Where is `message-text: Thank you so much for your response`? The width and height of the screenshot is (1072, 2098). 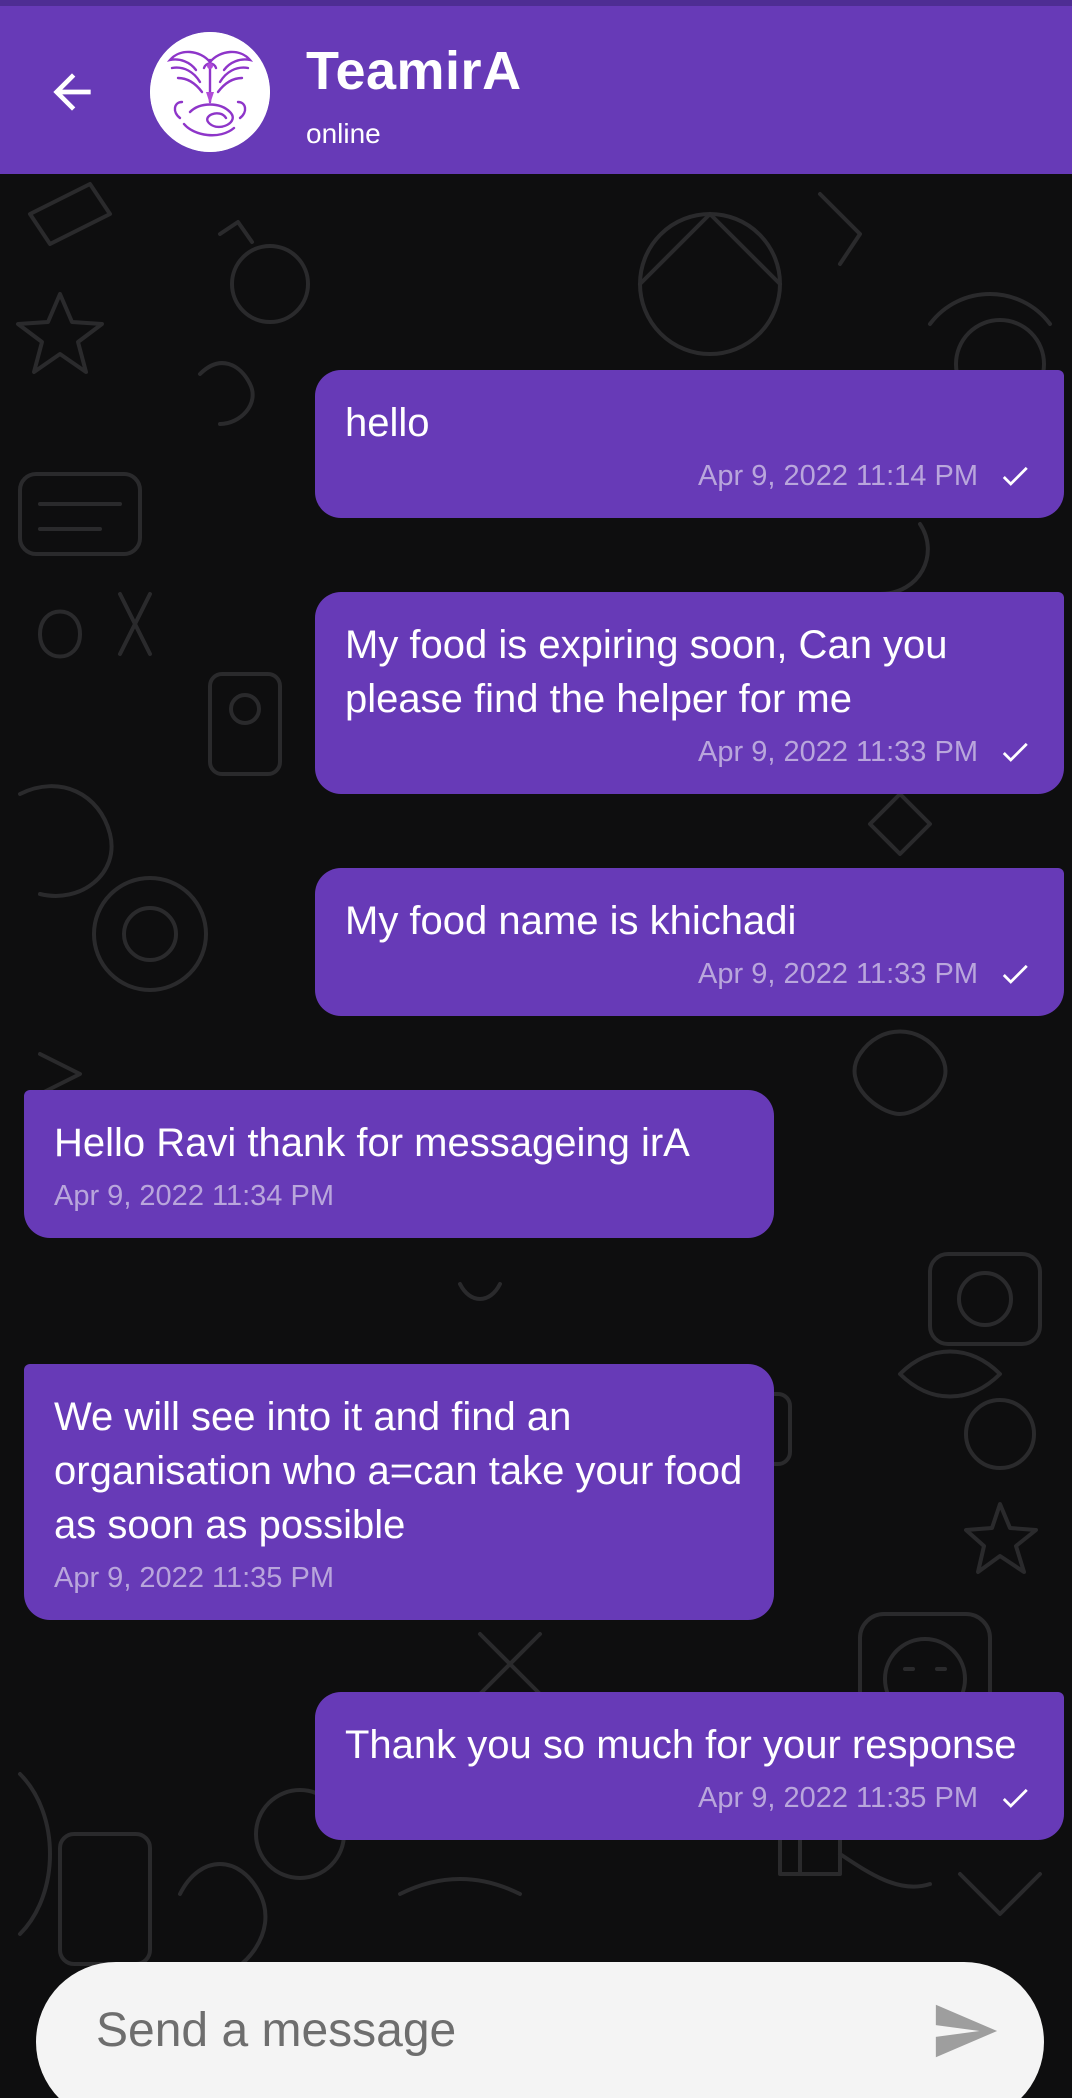
message-text: Thank you so much for your response is located at coordinates (681, 1745).